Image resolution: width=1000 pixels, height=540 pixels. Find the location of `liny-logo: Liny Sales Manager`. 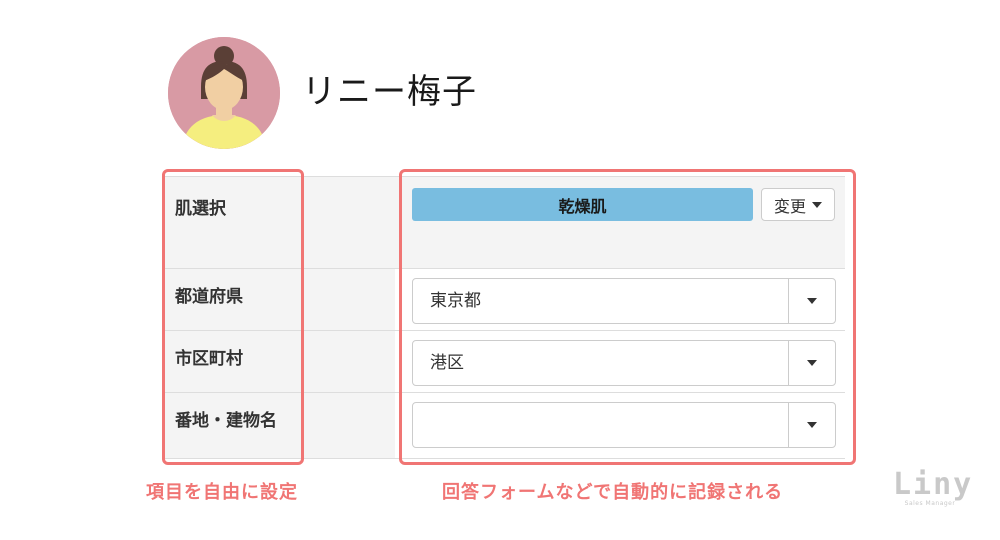

liny-logo: Liny Sales Manager is located at coordinates (933, 487).